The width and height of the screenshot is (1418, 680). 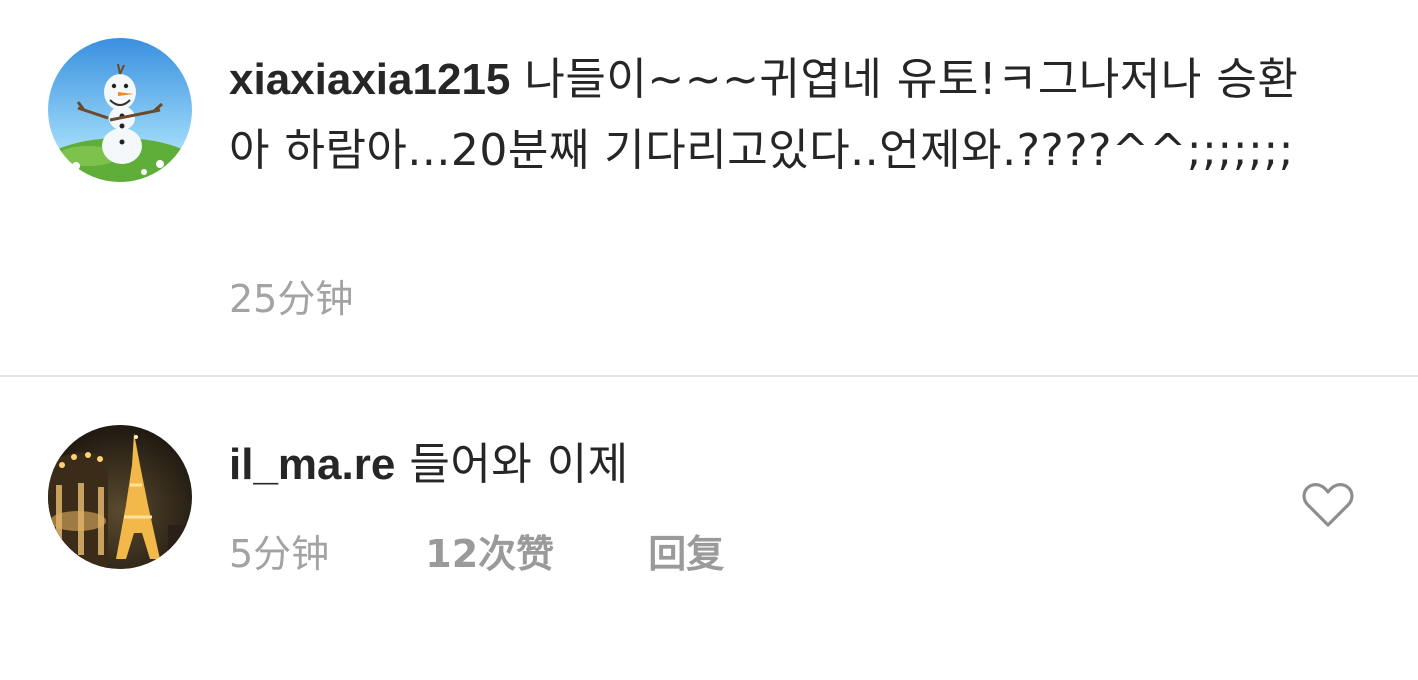 I want to click on comment-username: xiaxiaxia1215, so click(x=369, y=79).